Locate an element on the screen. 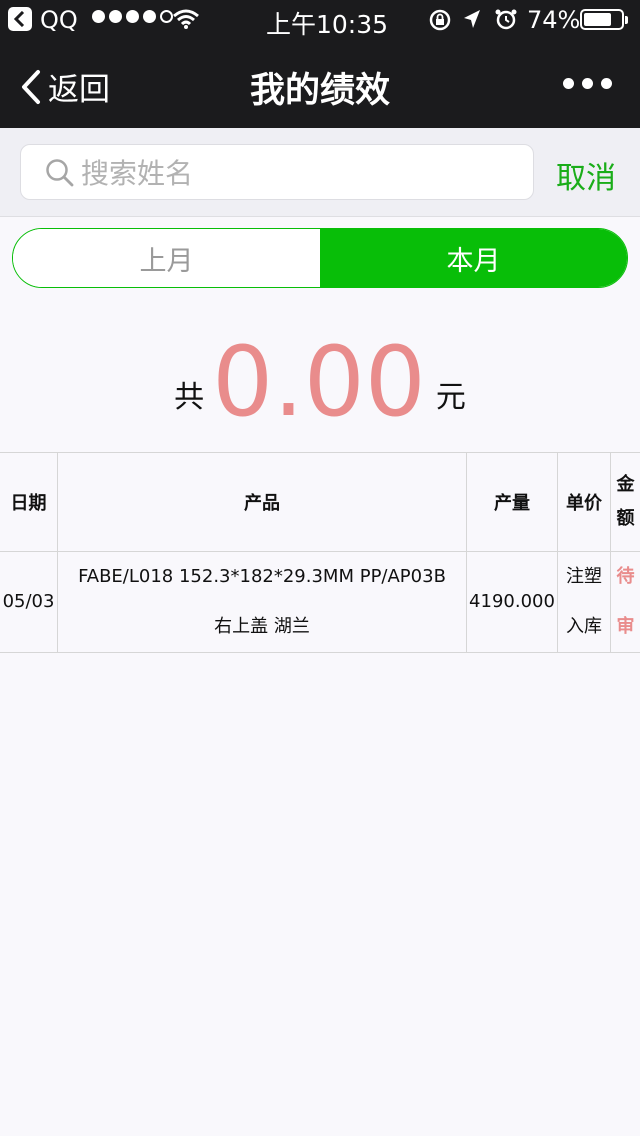 Image resolution: width=640 pixels, height=1136 pixels. column-header-unit-price: 单价 is located at coordinates (584, 502).